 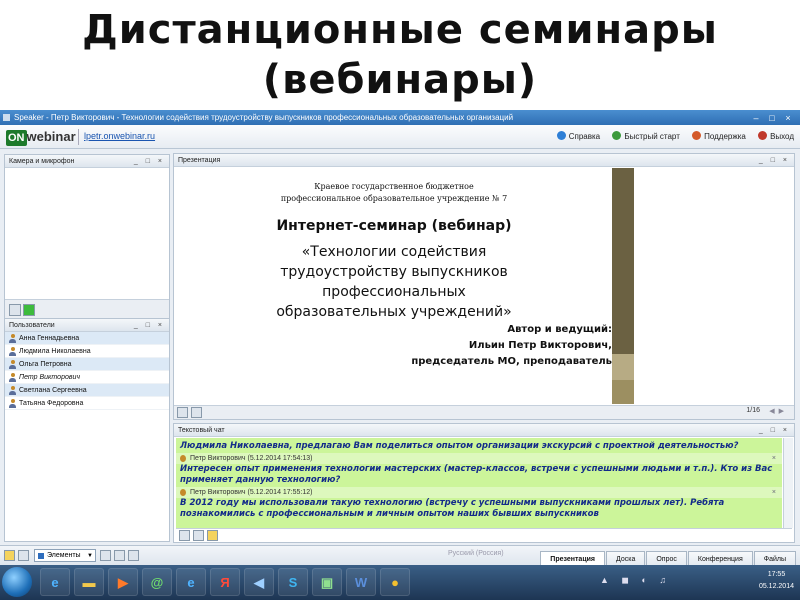 I want to click on ie-icon: e, so click(x=55, y=582).